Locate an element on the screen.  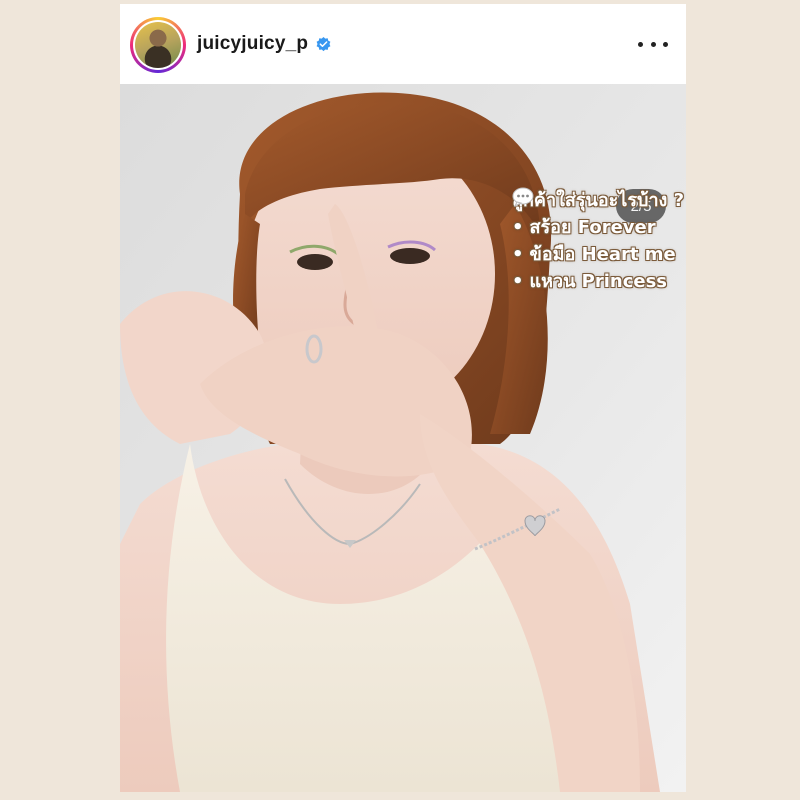
verified-badge-icon is located at coordinates (323, 44).